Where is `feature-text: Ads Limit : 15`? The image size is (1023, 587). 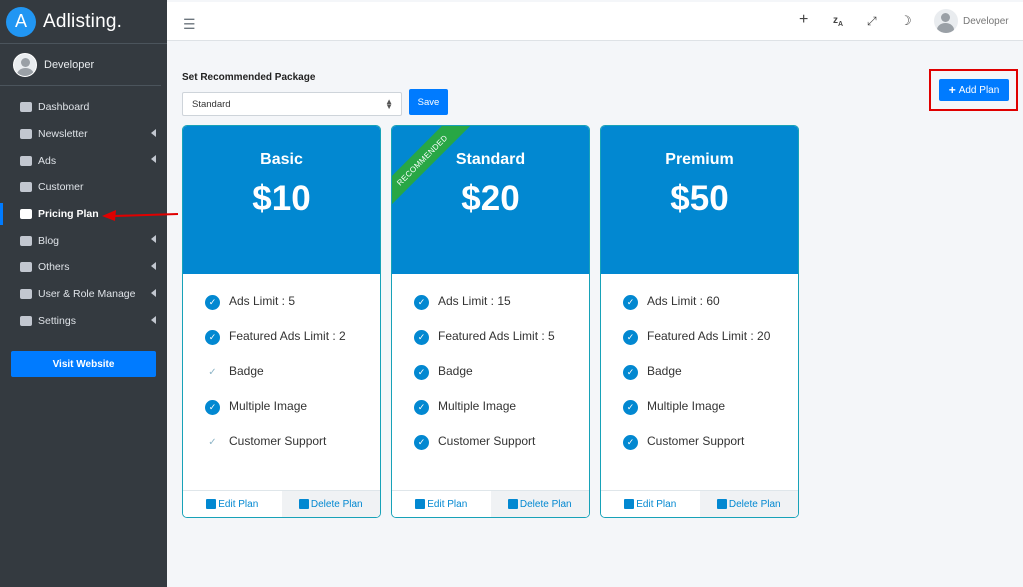
feature-text: Ads Limit : 15 is located at coordinates (474, 301).